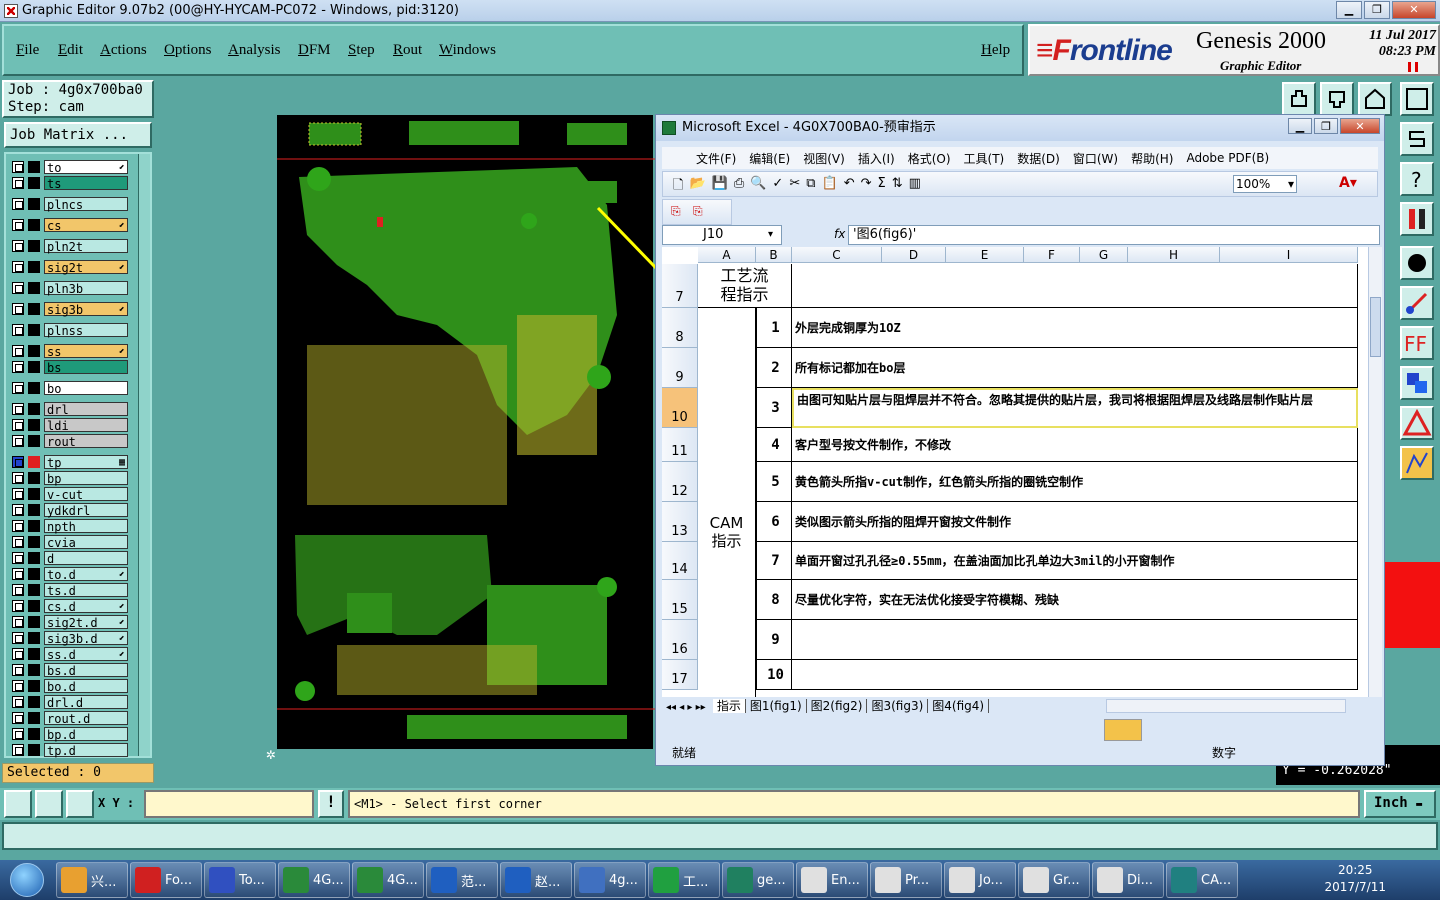 This screenshot has height=900, width=1440. Describe the element at coordinates (1417, 219) in the screenshot. I see `tool-filter-icon` at that location.